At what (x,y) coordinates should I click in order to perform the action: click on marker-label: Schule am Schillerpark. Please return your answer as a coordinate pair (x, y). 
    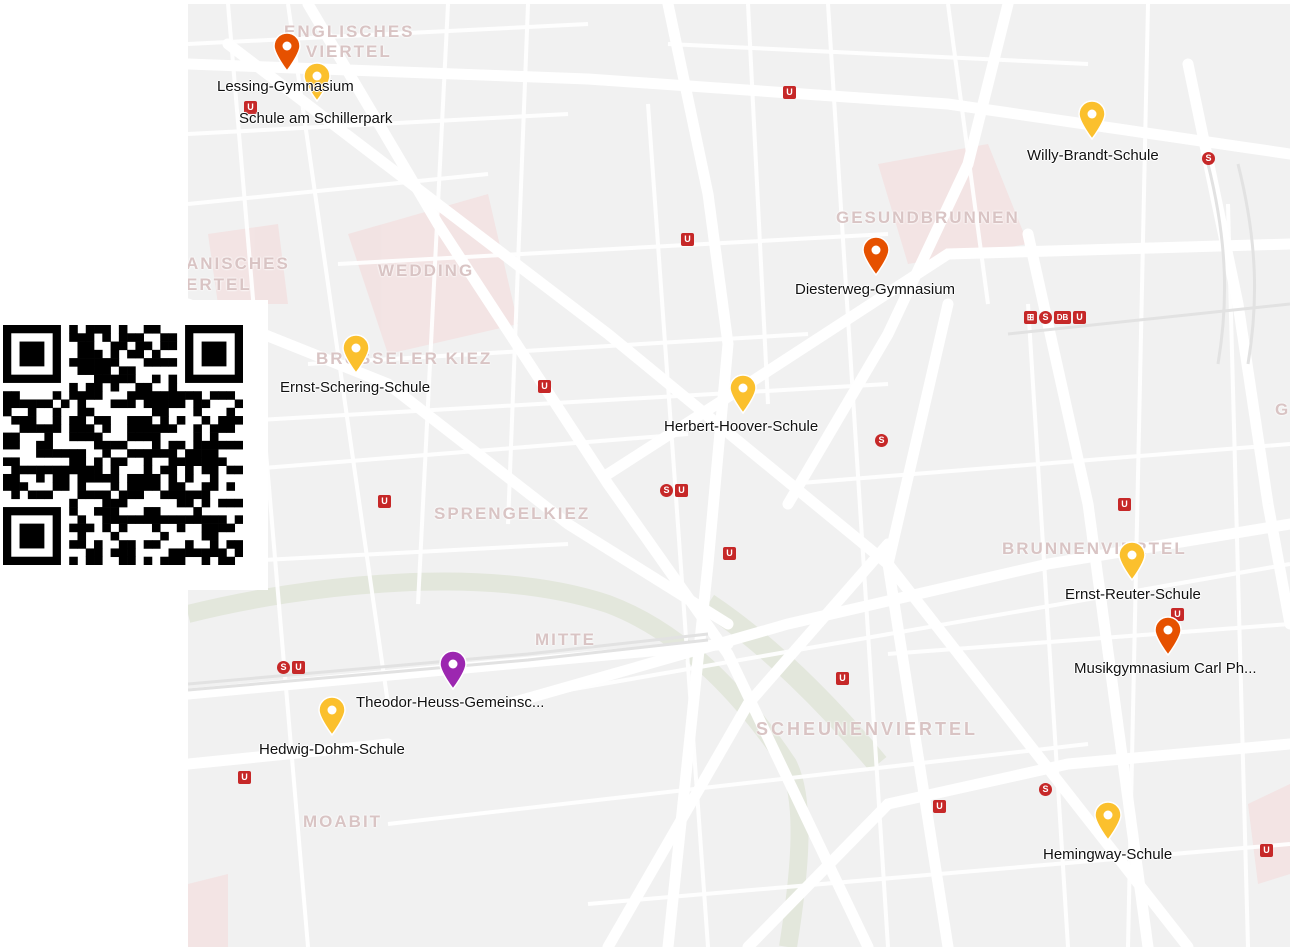
    Looking at the image, I should click on (316, 118).